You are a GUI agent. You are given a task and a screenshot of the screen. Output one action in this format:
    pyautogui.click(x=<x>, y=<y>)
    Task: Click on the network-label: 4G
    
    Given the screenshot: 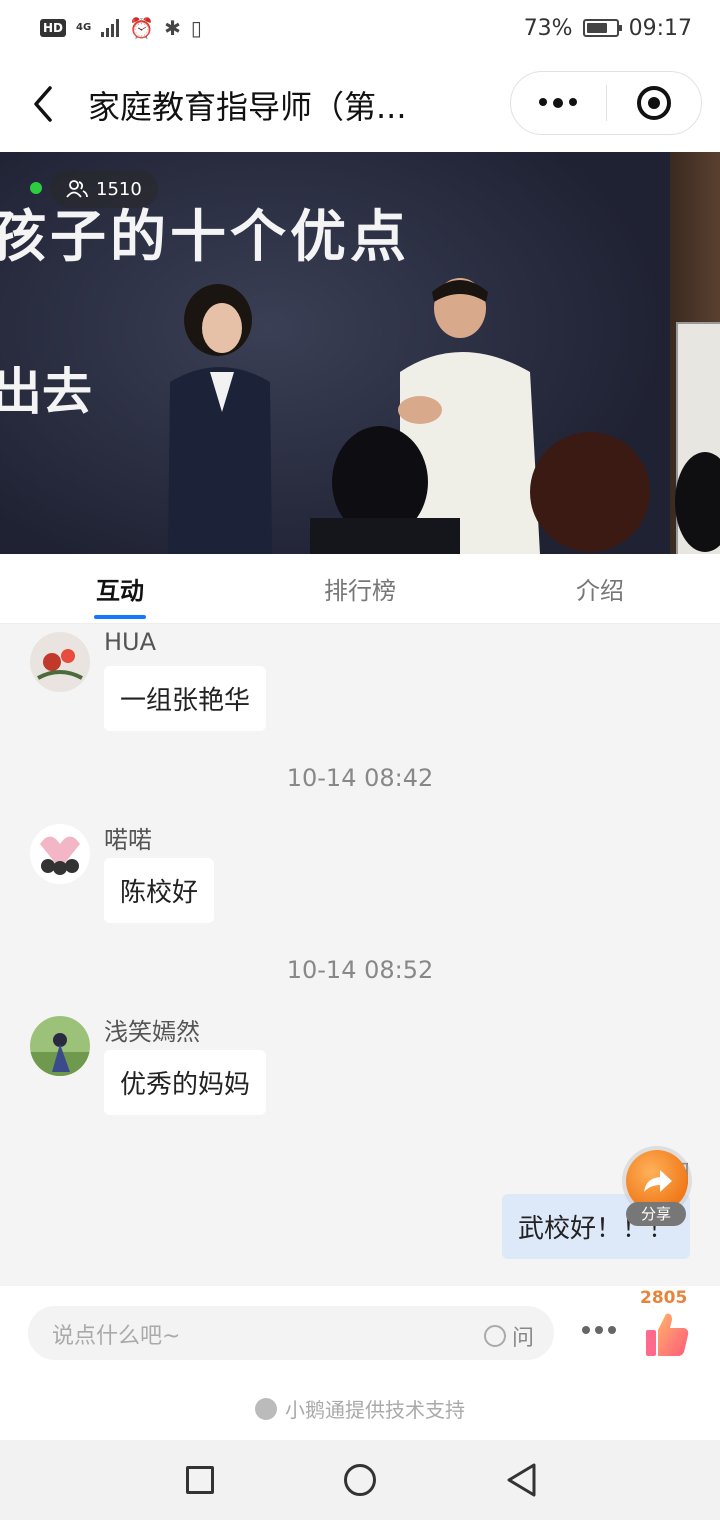 What is the action you would take?
    pyautogui.click(x=84, y=27)
    